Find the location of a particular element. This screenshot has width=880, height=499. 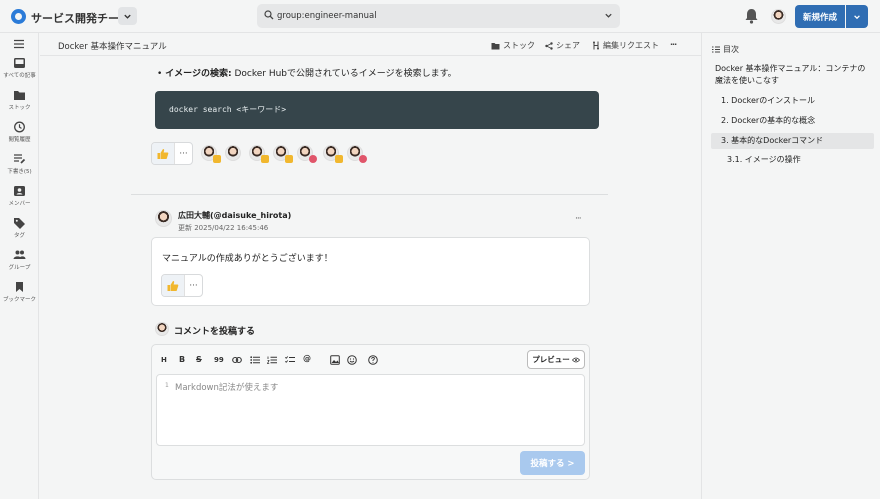

stock-button: ストック is located at coordinates (513, 45).